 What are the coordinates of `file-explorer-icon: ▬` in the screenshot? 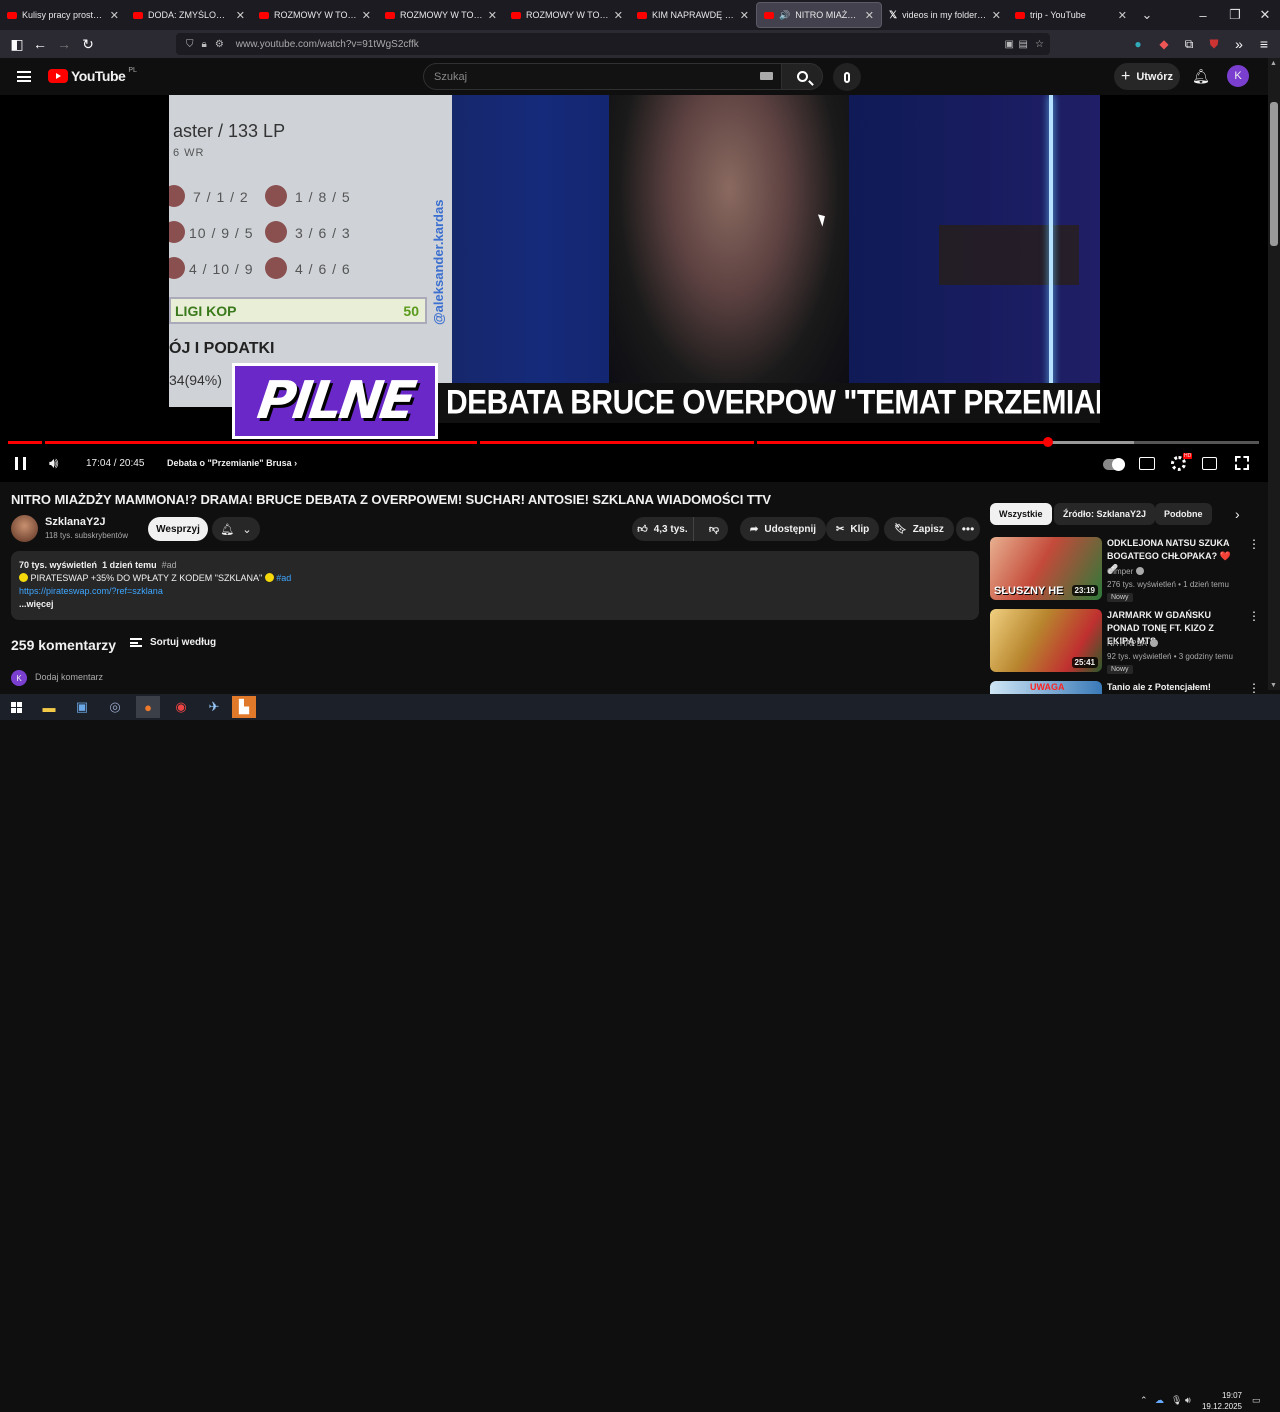 It's located at (49, 707).